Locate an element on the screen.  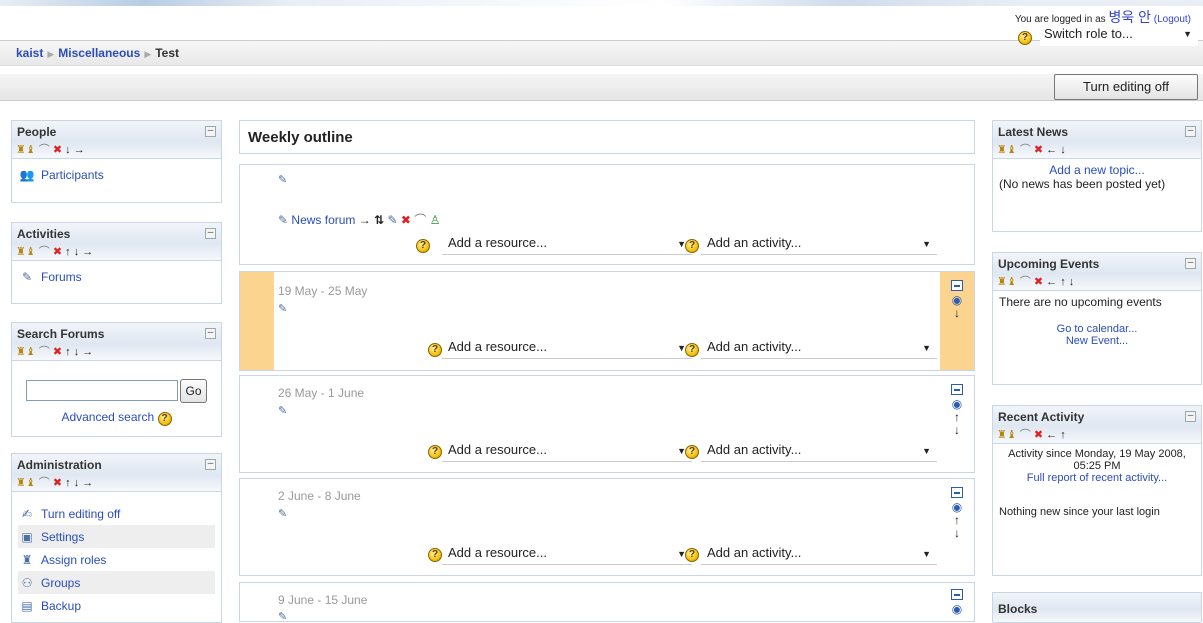
search-input is located at coordinates (102, 390).